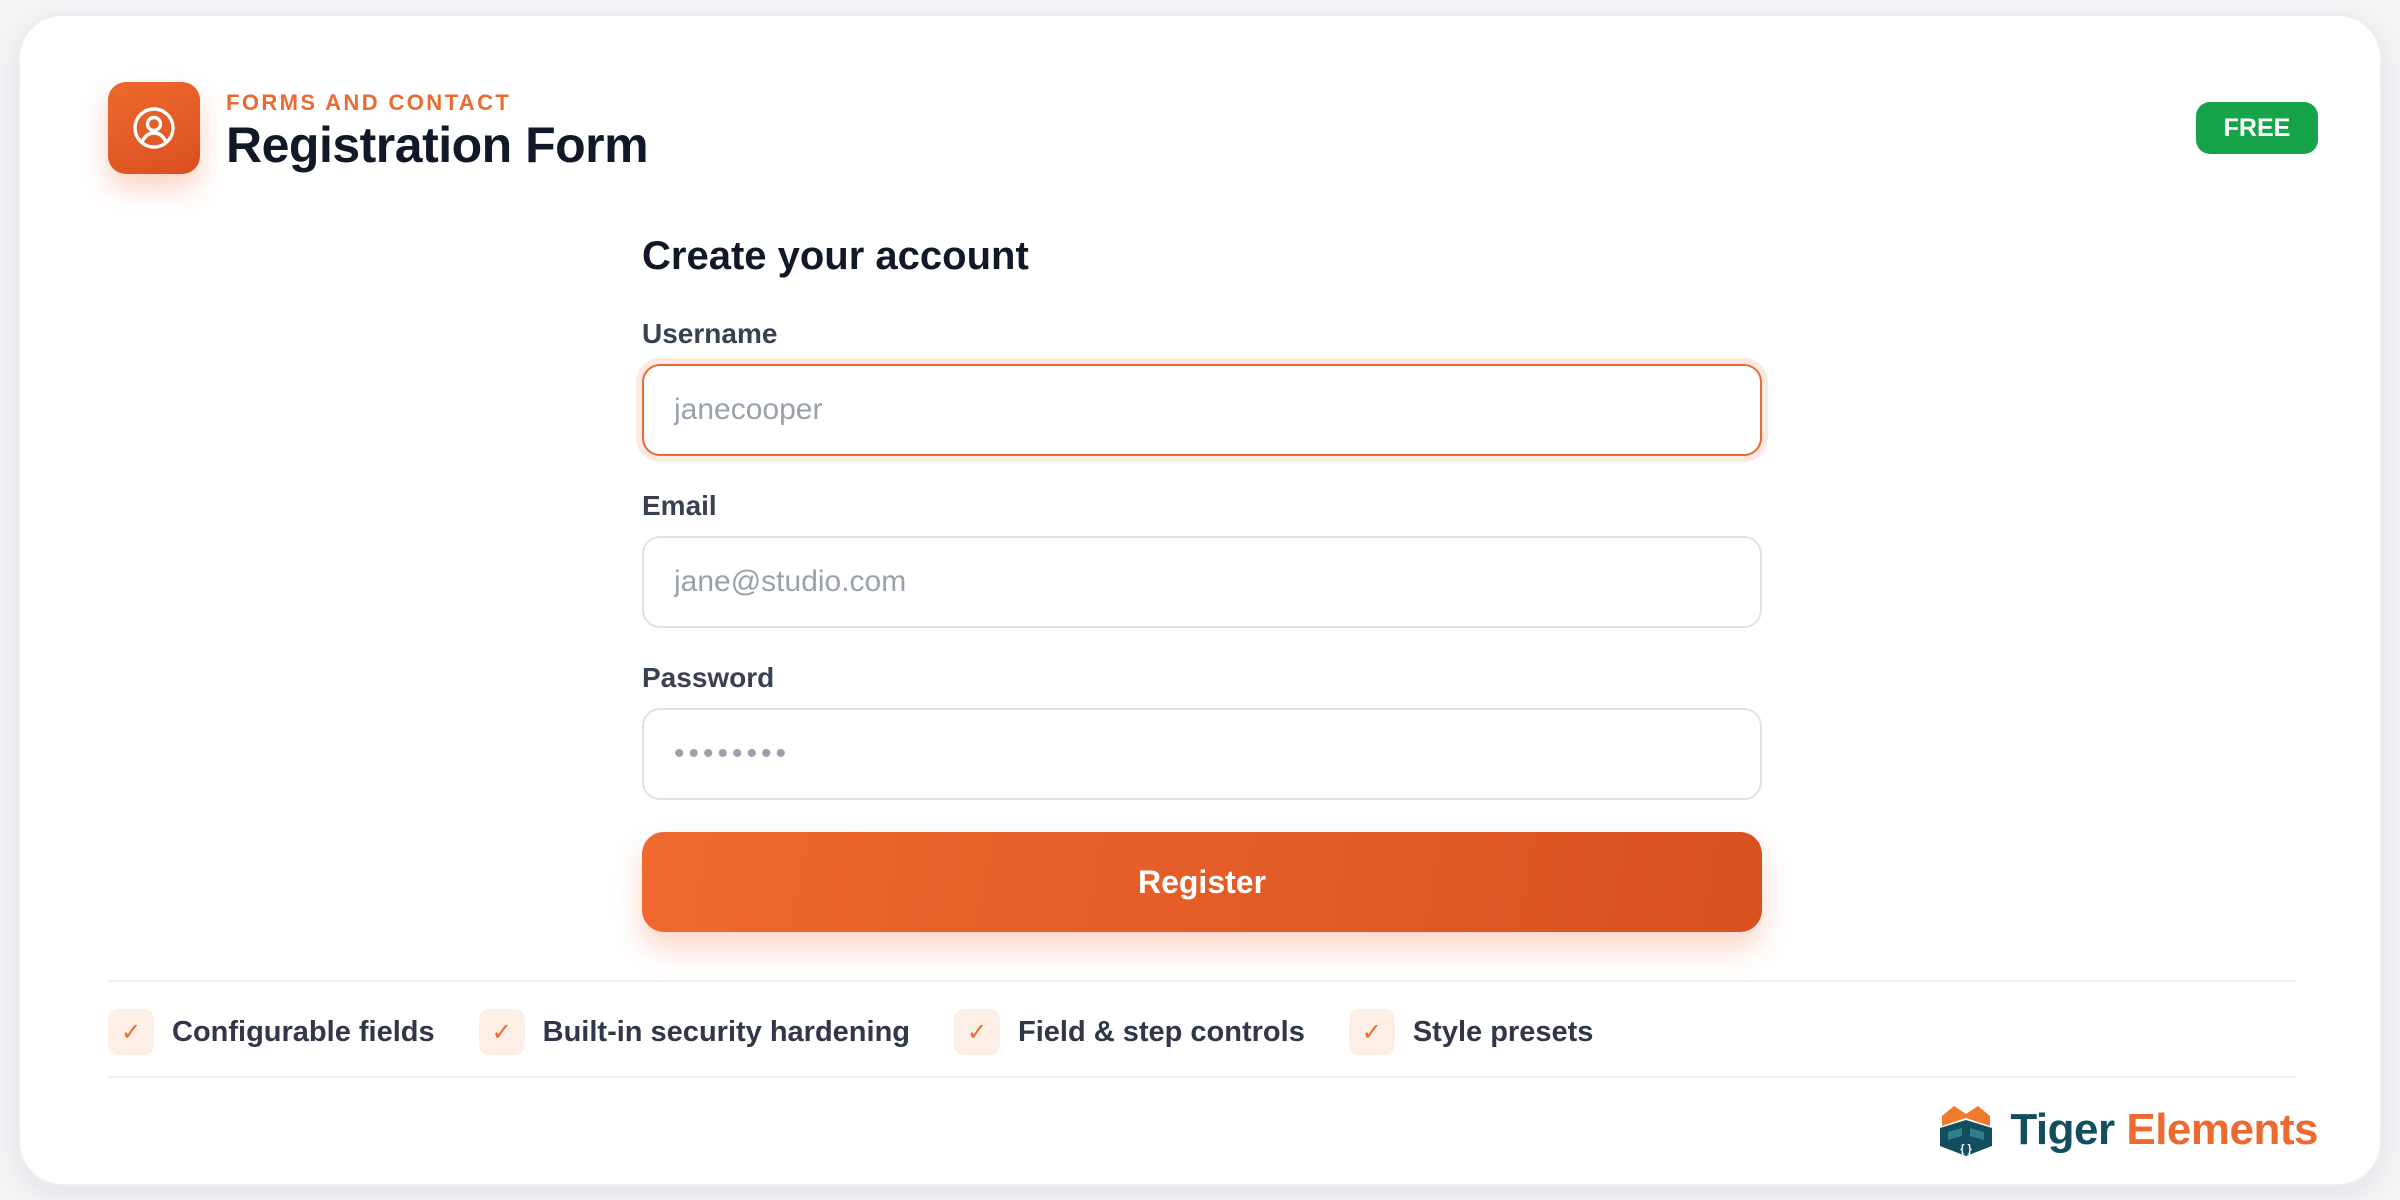 This screenshot has height=1200, width=2400. What do you see at coordinates (1202, 1077) in the screenshot?
I see `divider-bottom` at bounding box center [1202, 1077].